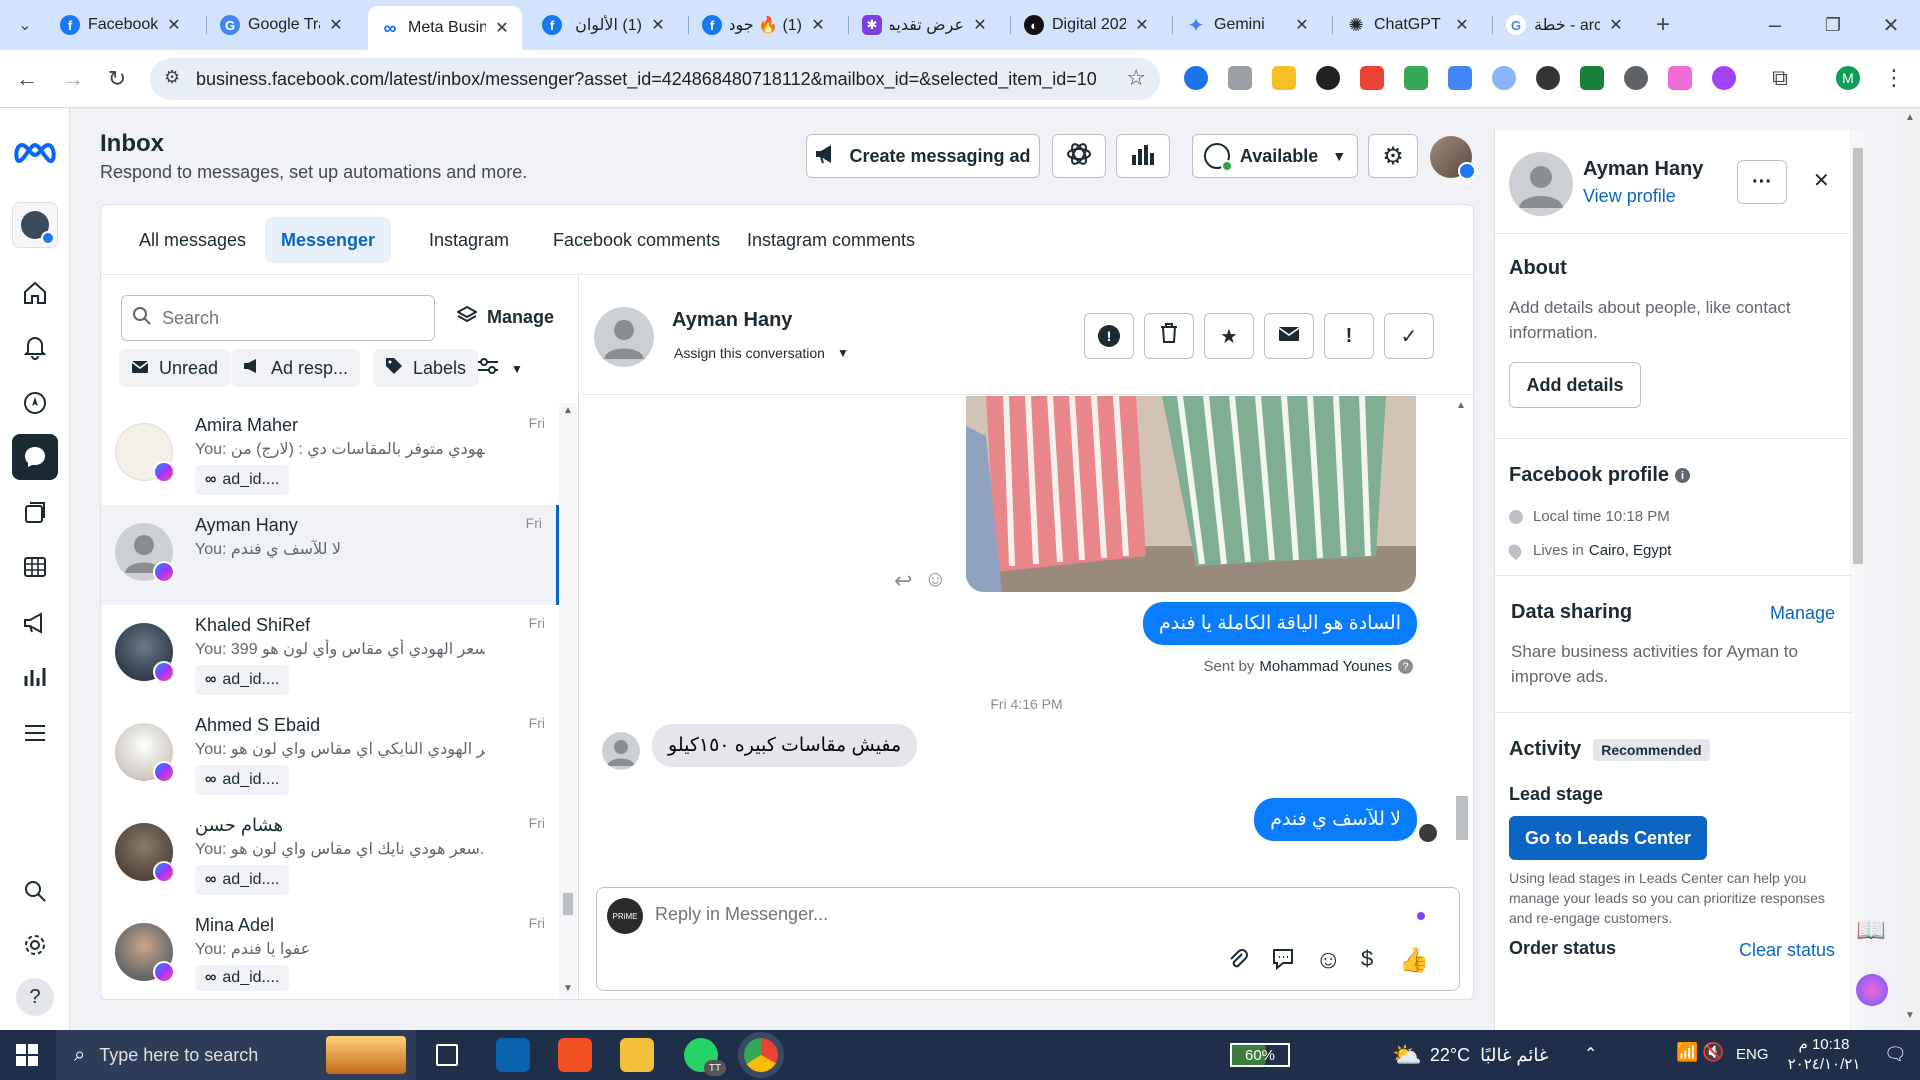 This screenshot has width=1920, height=1080. Describe the element at coordinates (1079, 156) in the screenshot. I see `automations-button` at that location.